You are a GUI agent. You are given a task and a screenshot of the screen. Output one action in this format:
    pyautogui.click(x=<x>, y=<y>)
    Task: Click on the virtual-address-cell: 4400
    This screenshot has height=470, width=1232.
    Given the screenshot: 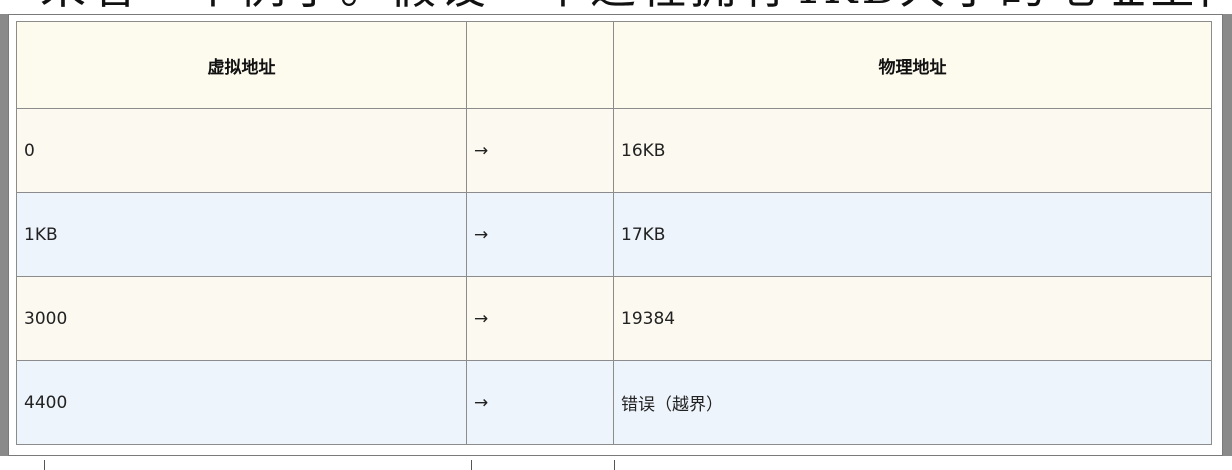 What is the action you would take?
    pyautogui.click(x=241, y=402)
    